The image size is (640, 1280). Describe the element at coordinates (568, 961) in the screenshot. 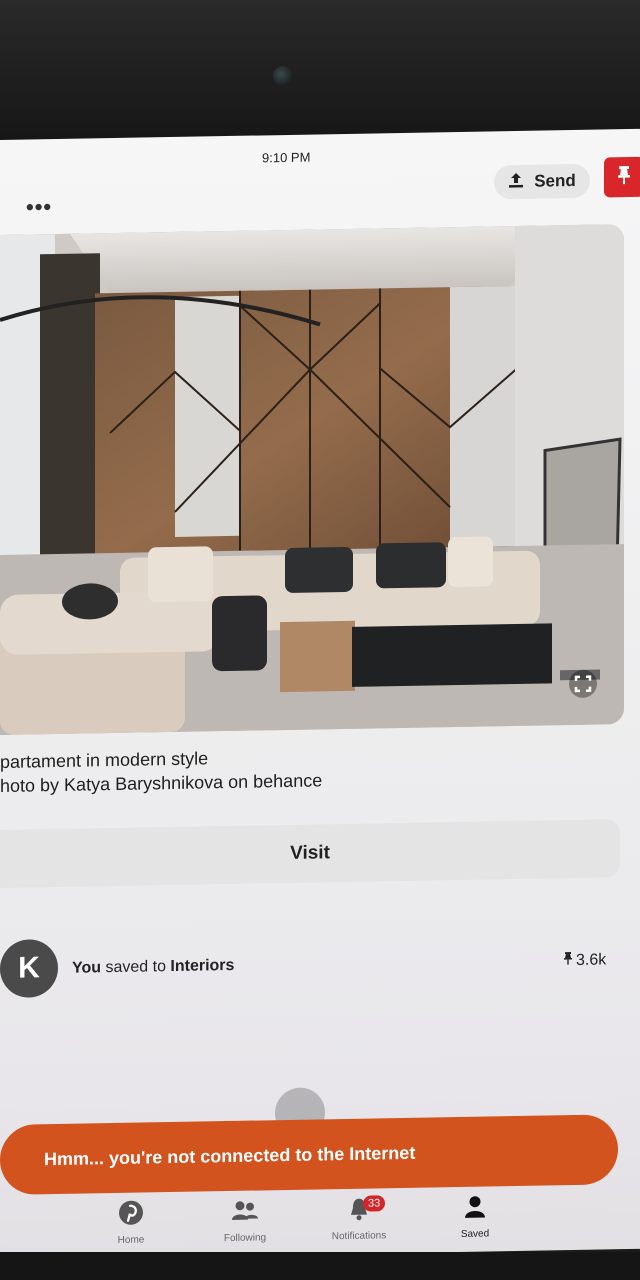

I see `pushpin-small-icon` at that location.